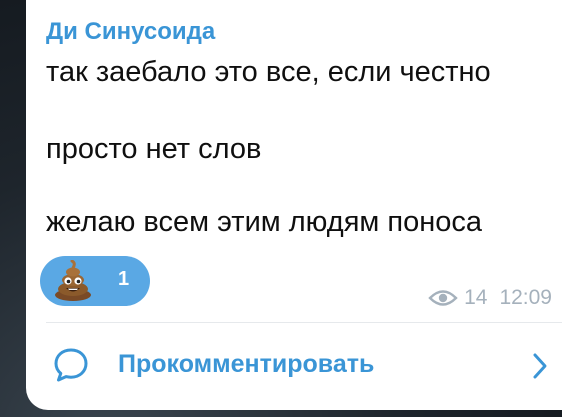 This screenshot has width=562, height=417. What do you see at coordinates (73, 280) in the screenshot?
I see `pile-of-poo-icon` at bounding box center [73, 280].